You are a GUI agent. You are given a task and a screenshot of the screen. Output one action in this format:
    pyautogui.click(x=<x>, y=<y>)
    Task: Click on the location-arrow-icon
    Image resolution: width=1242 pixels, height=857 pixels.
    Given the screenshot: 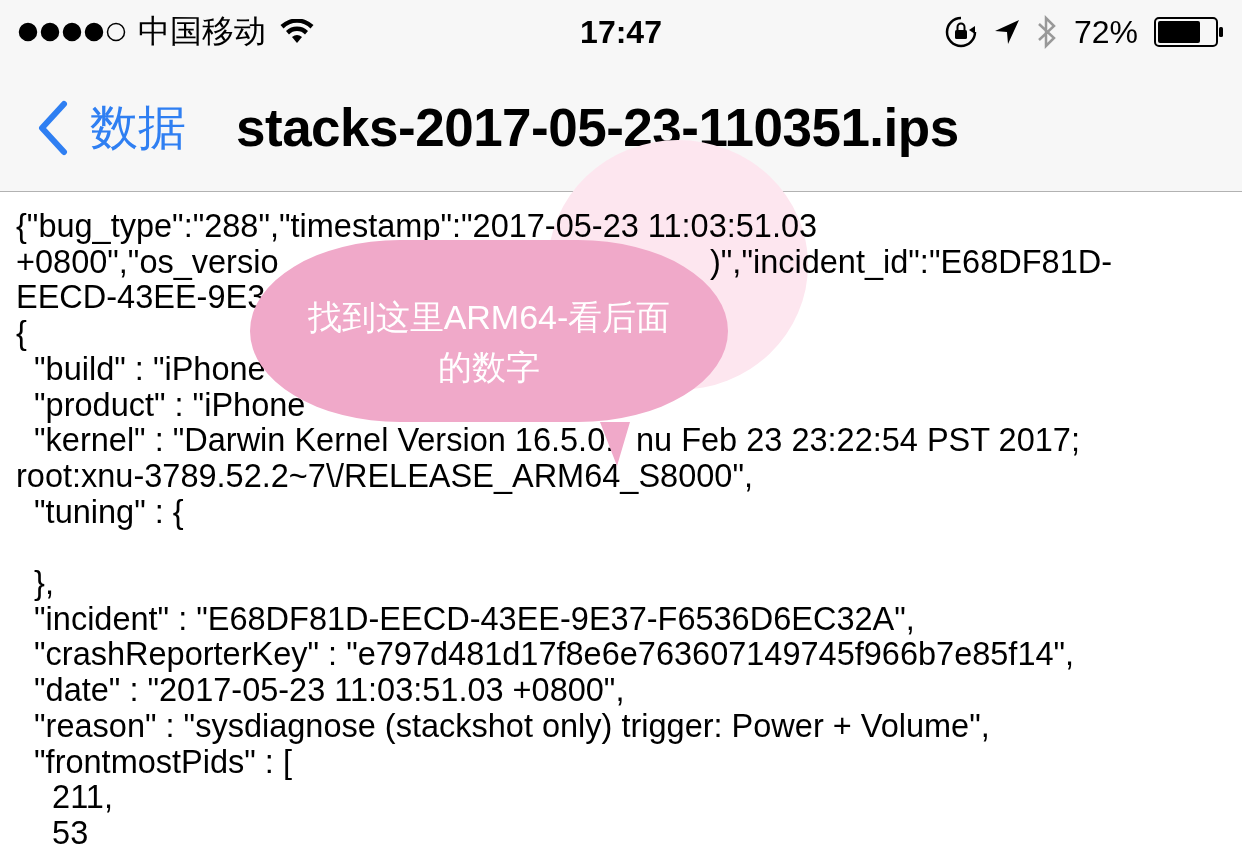 What is the action you would take?
    pyautogui.click(x=1006, y=32)
    